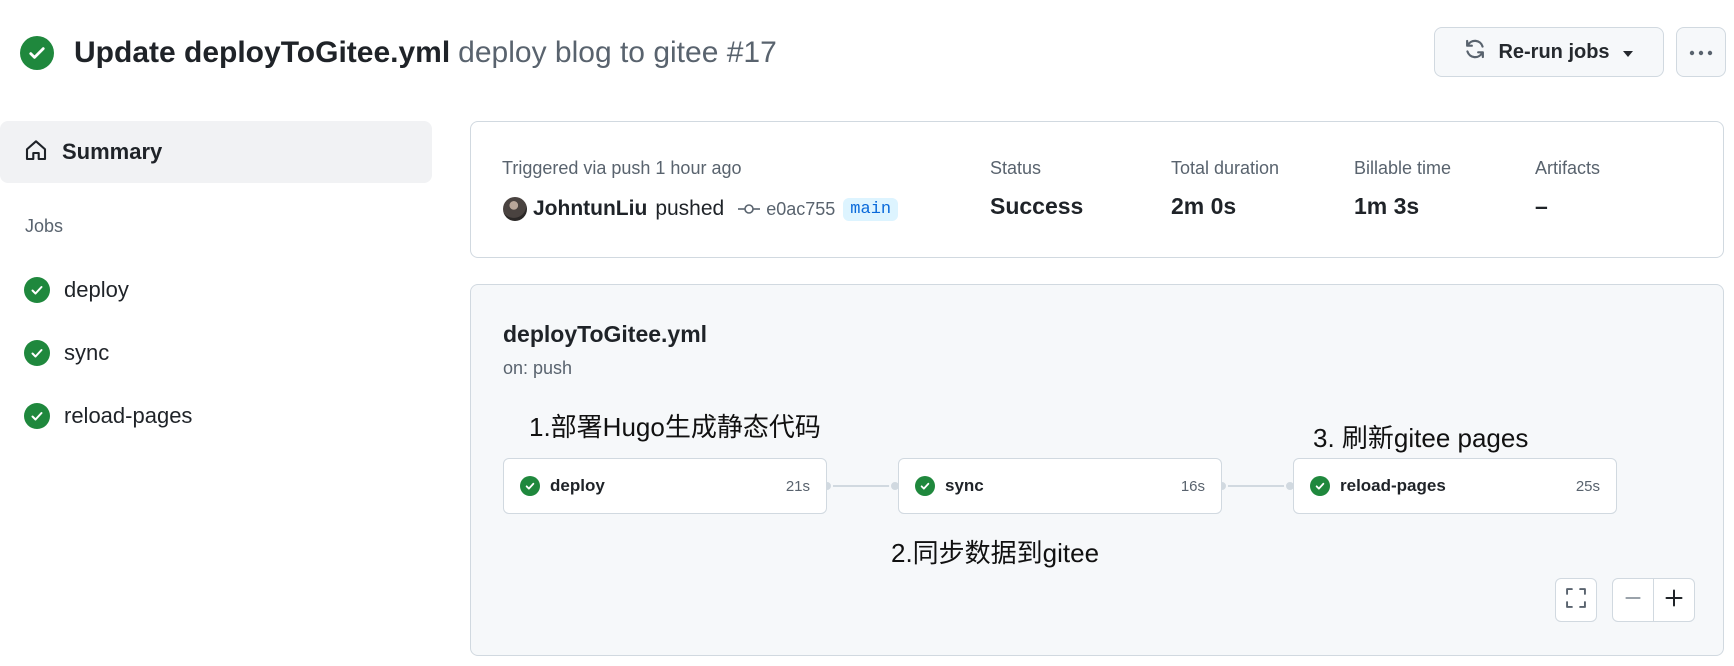 This screenshot has height=666, width=1734. What do you see at coordinates (1568, 168) in the screenshot?
I see `stat-label: Artifacts` at bounding box center [1568, 168].